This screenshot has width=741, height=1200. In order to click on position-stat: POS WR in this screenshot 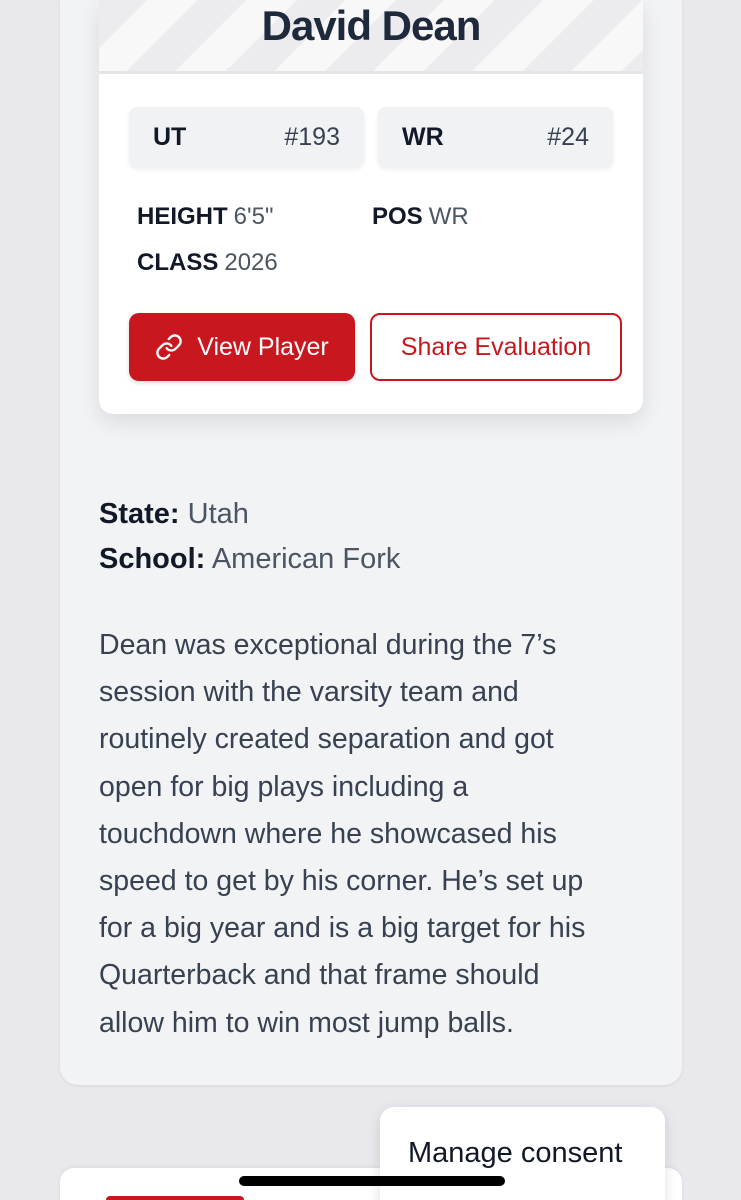, I will do `click(420, 217)`.